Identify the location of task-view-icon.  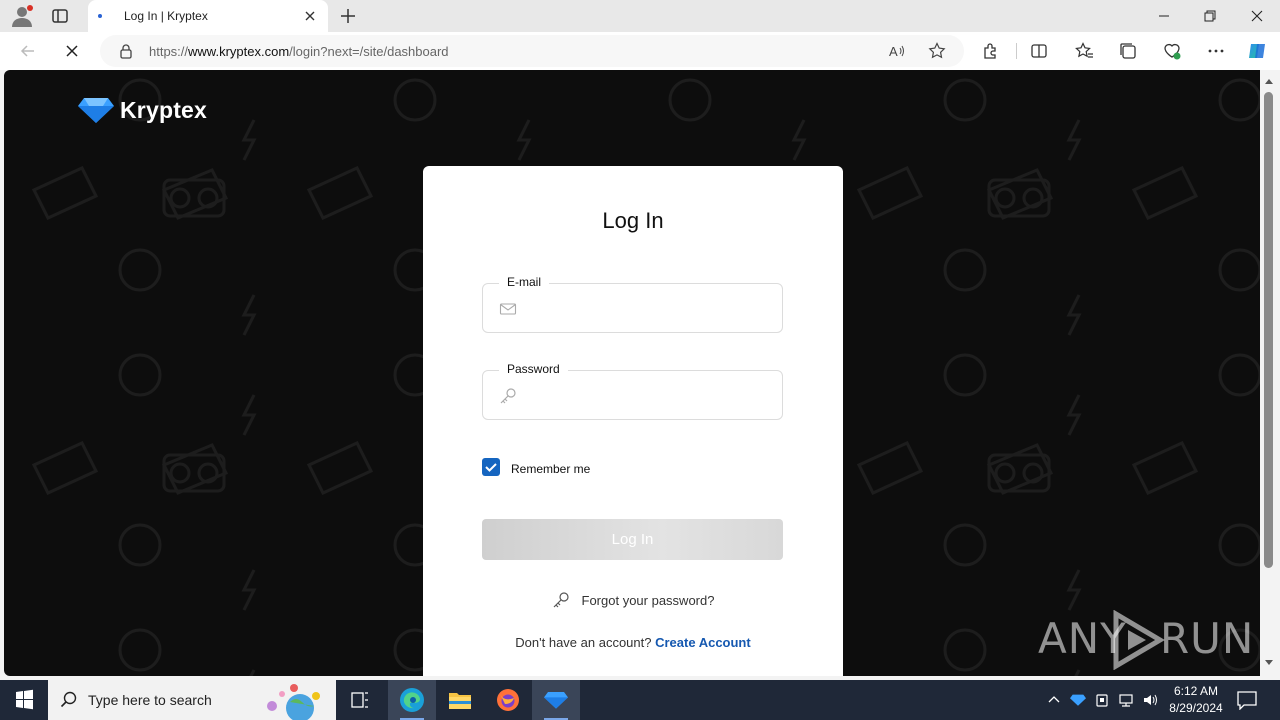
(359, 700).